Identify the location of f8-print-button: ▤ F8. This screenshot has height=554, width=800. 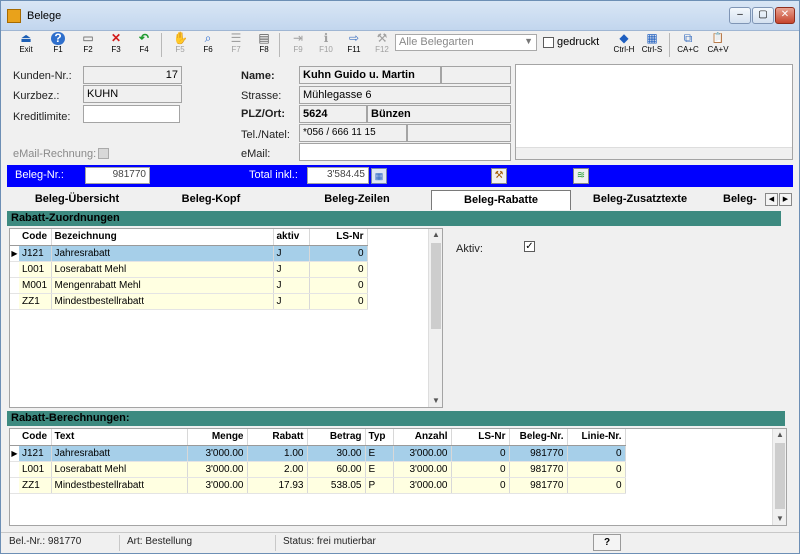
(264, 44).